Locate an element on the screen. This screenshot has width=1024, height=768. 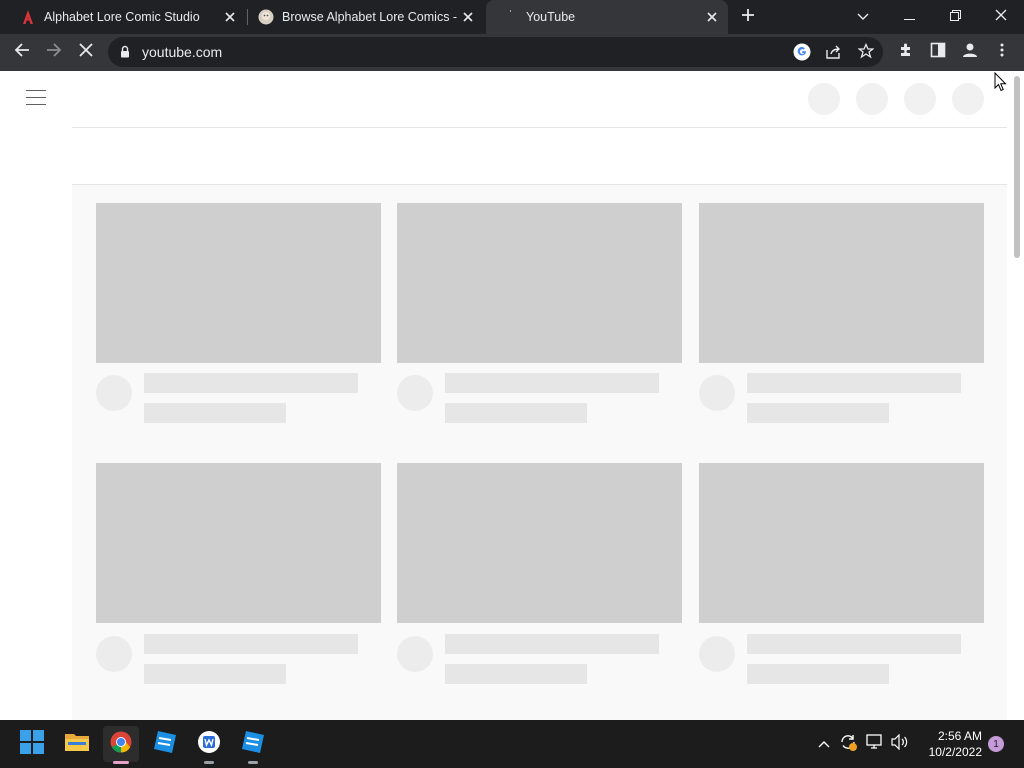
tab-search-icon is located at coordinates (863, 17).